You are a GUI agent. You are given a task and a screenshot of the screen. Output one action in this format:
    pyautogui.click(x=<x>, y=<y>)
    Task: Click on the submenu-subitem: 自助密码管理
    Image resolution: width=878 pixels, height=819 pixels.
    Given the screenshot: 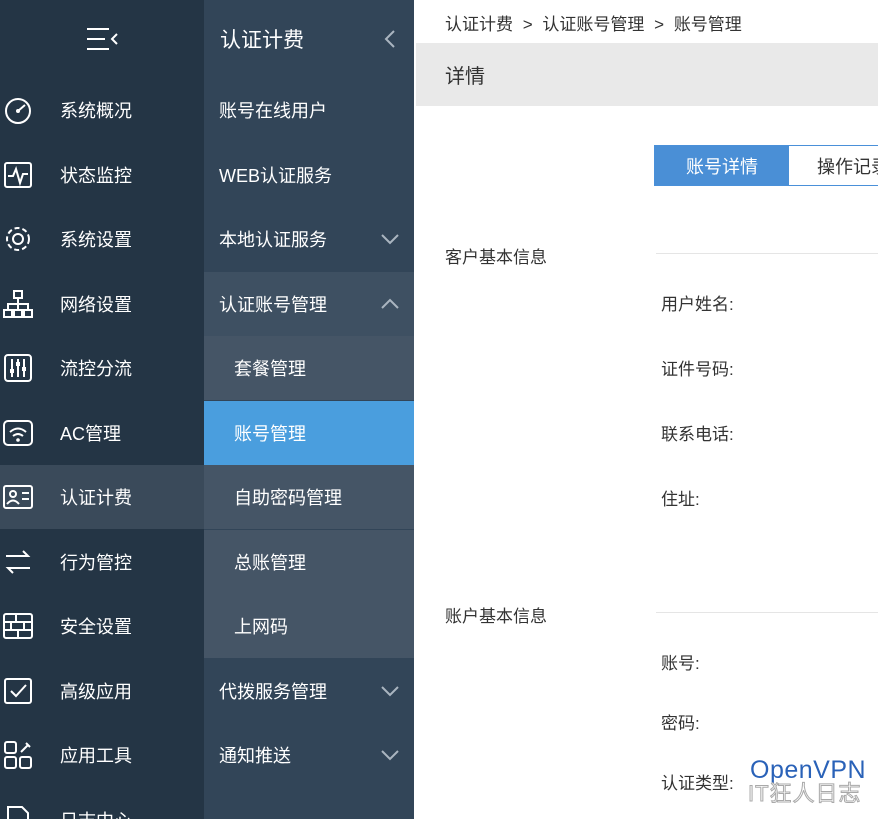 What is the action you would take?
    pyautogui.click(x=309, y=497)
    